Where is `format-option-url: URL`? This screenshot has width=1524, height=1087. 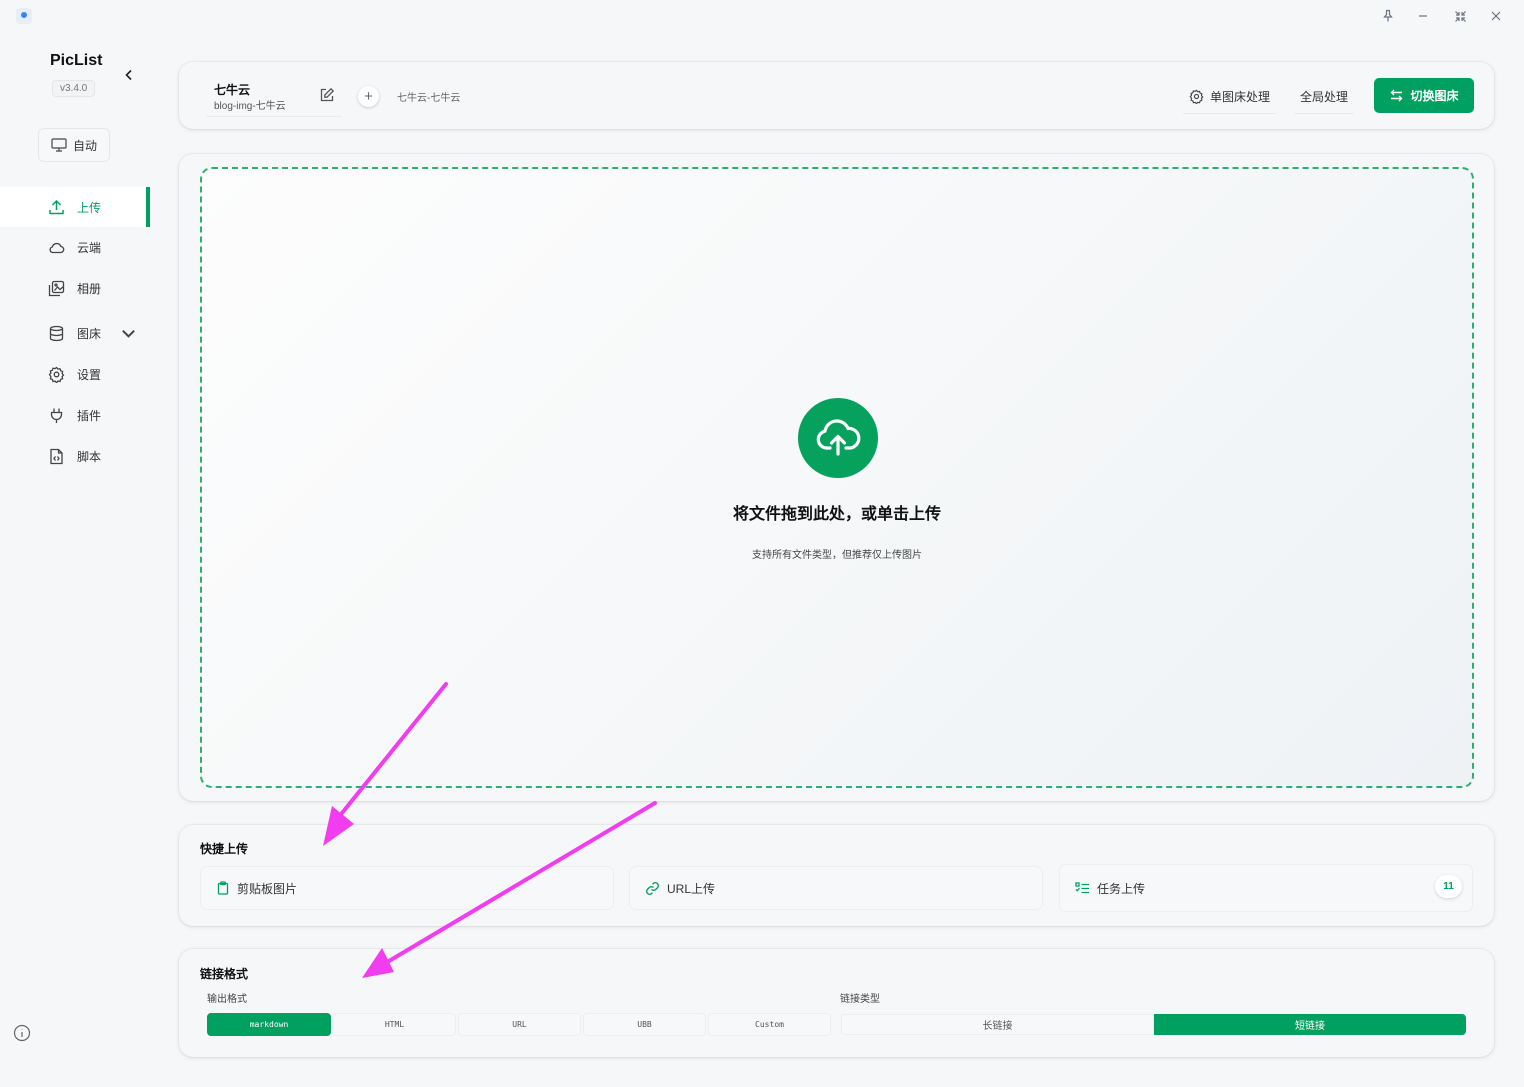 format-option-url: URL is located at coordinates (519, 1024).